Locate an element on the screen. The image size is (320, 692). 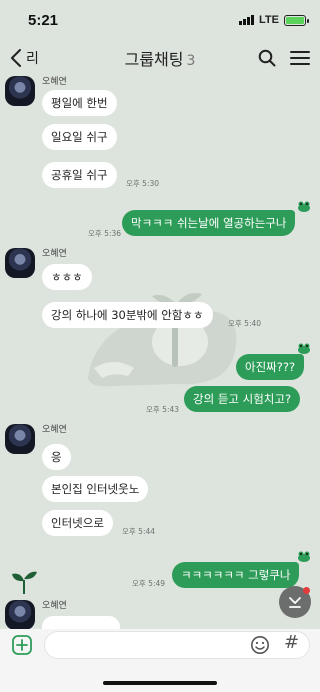
chat-header: 리 그룹채팅 3 is located at coordinates (160, 58).